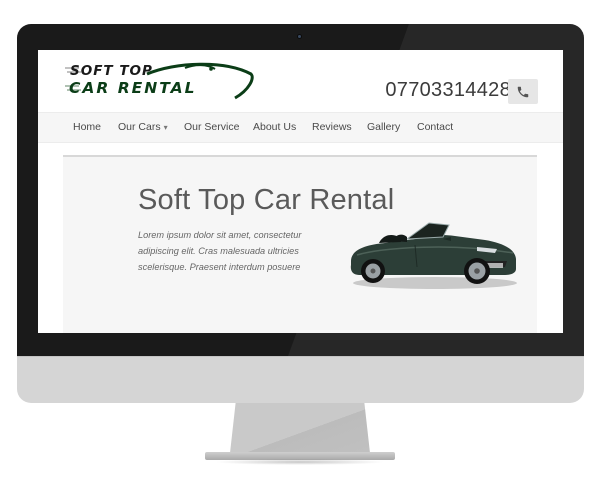 The height and width of the screenshot is (485, 600). I want to click on nav-item-gallery: Gallery, so click(383, 127).